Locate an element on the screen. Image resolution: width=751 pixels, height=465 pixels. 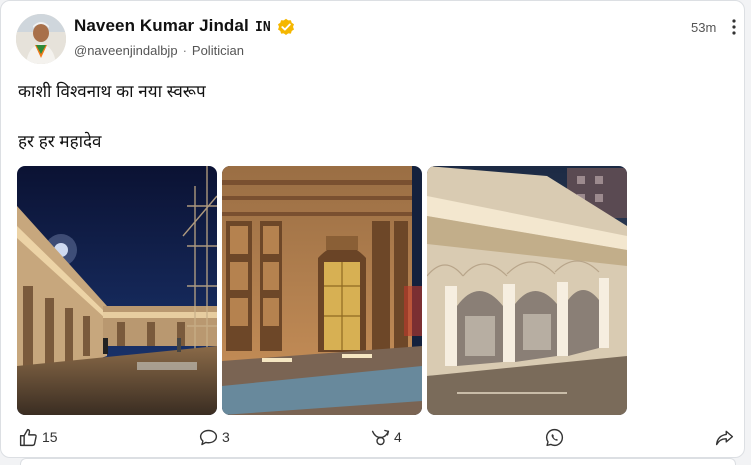
author-role: Politician is located at coordinates (217, 50).